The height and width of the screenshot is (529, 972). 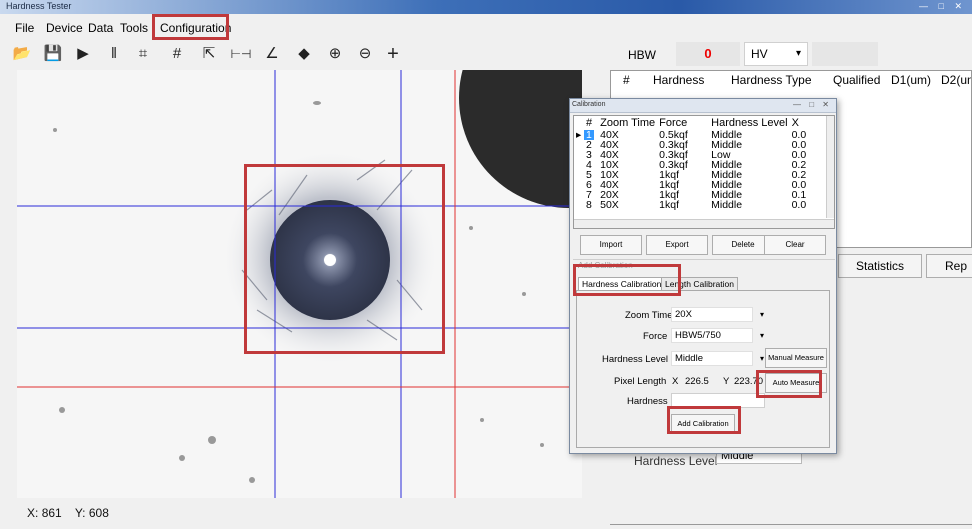 I want to click on secondary-readout, so click(x=845, y=54).